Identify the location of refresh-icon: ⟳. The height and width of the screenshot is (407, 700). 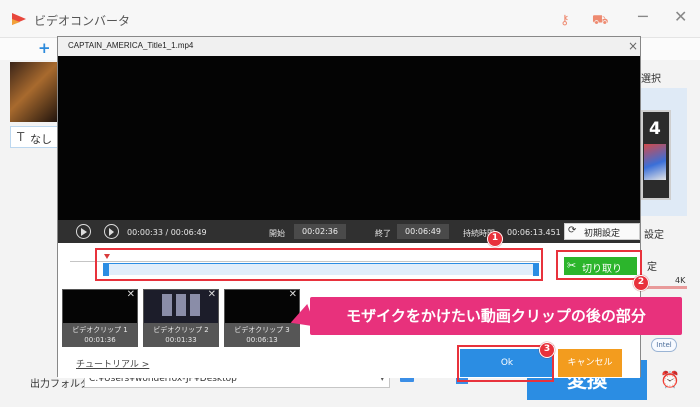
(572, 230).